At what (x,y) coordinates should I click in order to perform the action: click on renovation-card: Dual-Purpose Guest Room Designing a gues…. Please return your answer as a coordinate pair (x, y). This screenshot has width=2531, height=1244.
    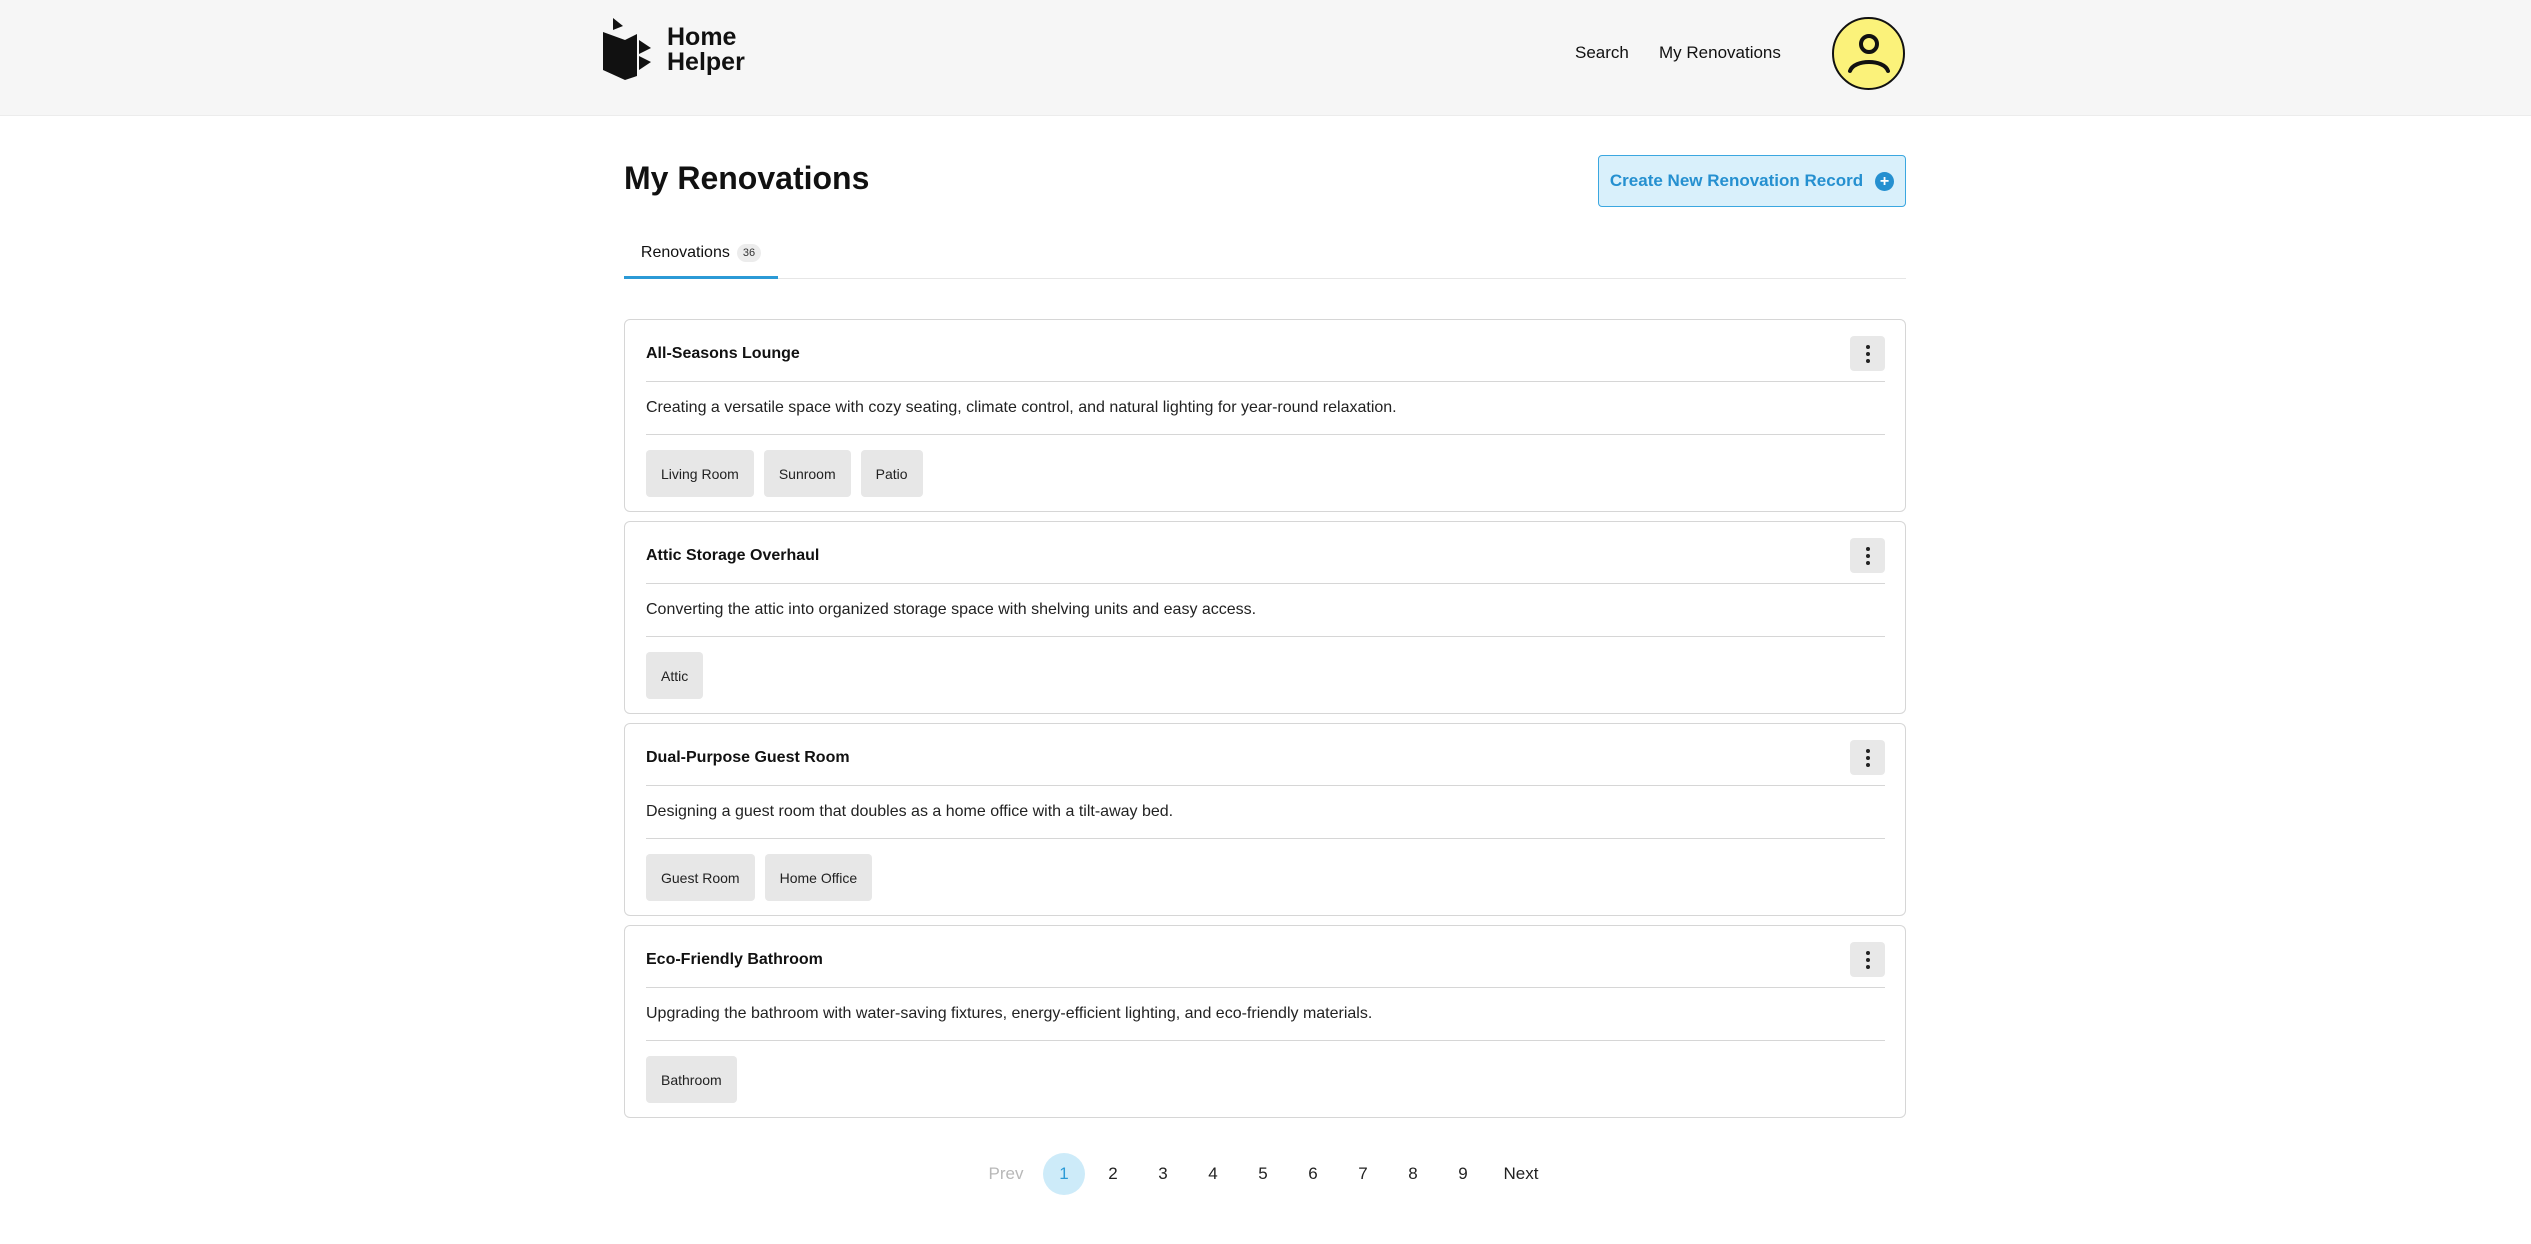
    Looking at the image, I should click on (1265, 819).